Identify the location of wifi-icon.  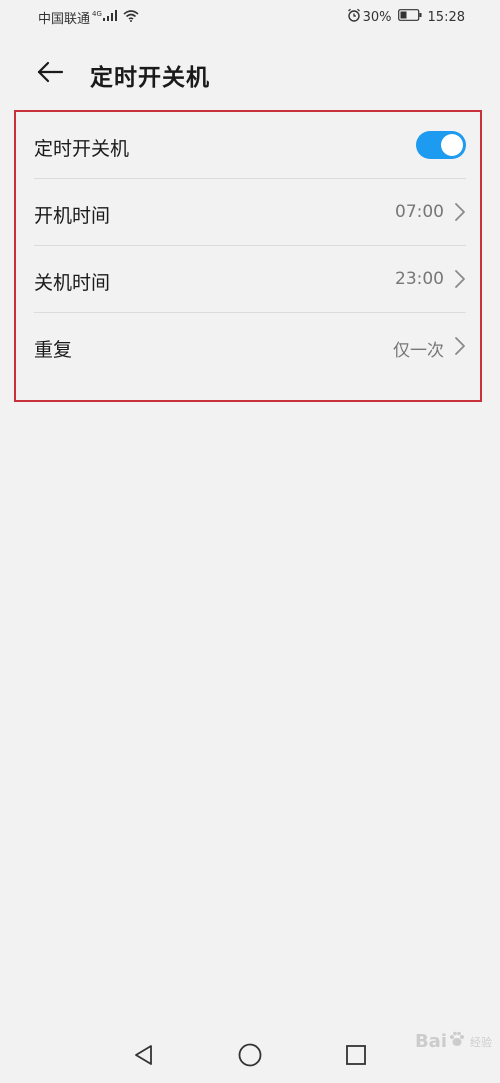
(131, 17).